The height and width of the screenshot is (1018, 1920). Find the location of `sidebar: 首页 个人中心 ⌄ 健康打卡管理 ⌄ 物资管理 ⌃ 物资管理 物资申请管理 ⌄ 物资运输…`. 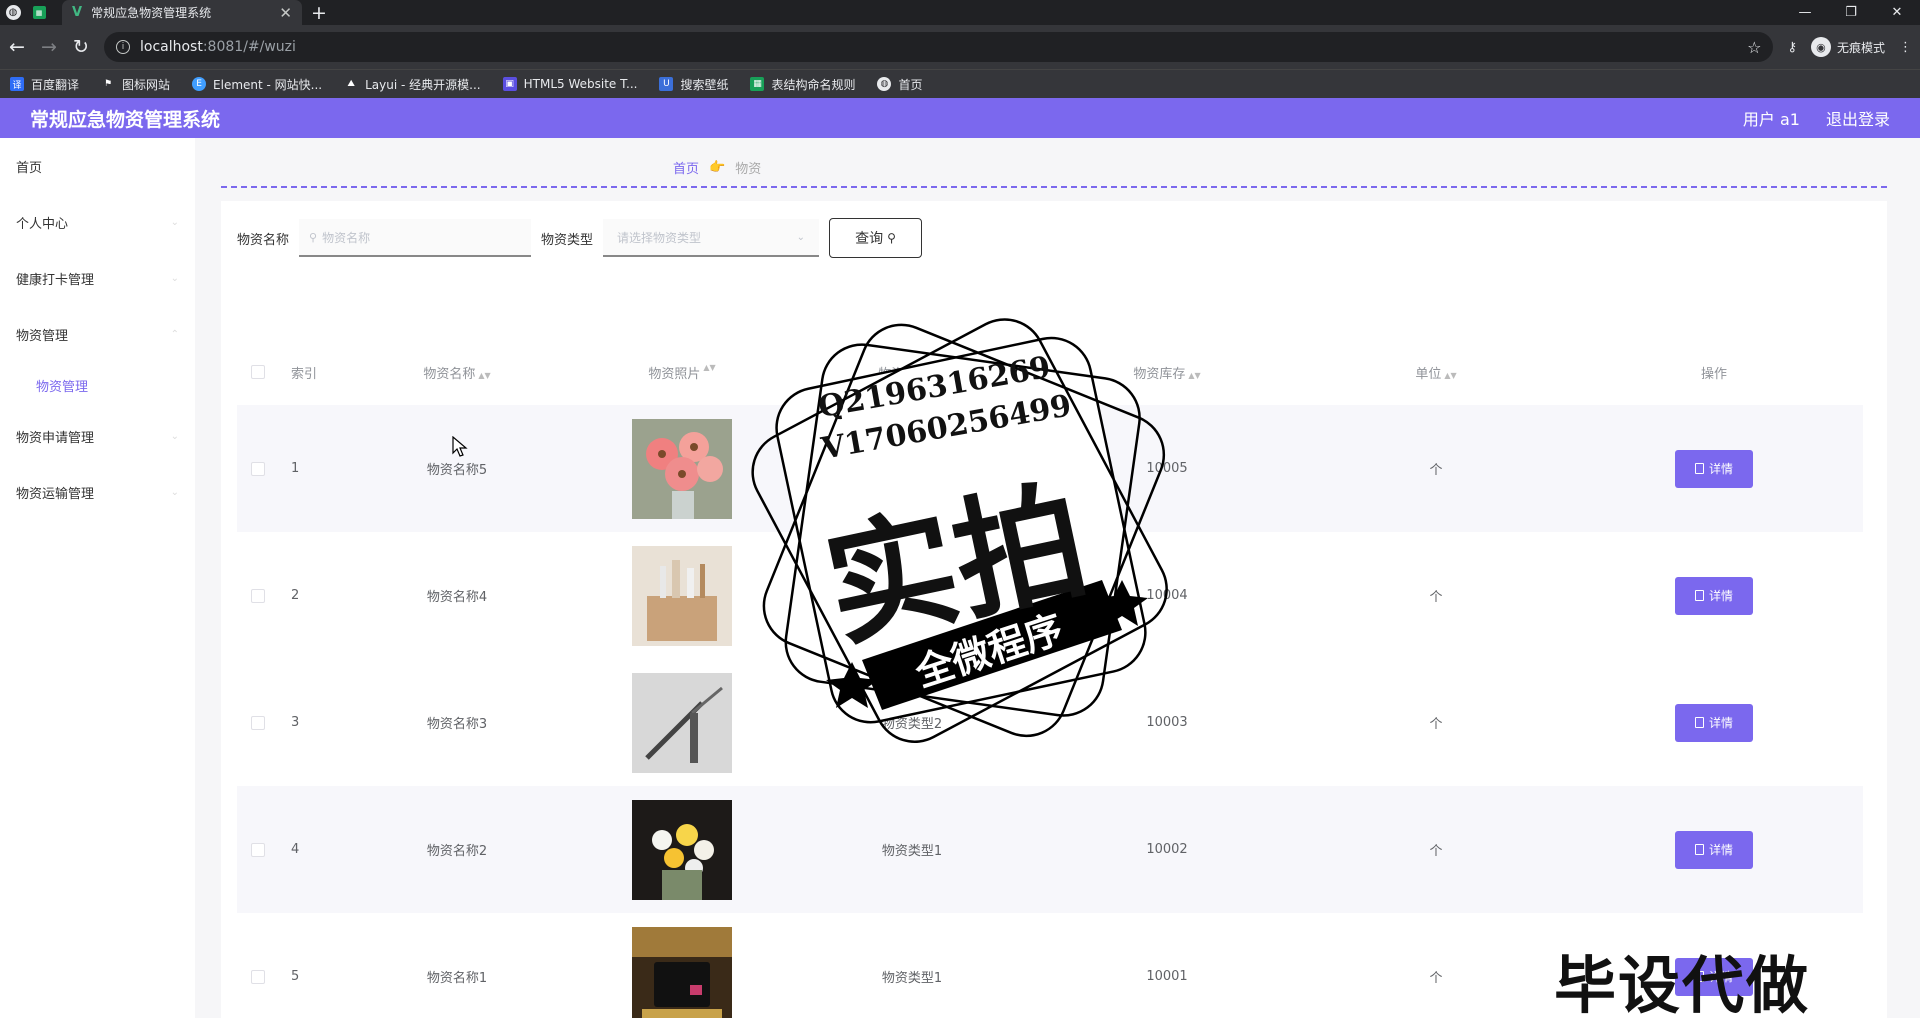

sidebar: 首页 个人中心 ⌄ 健康打卡管理 ⌄ 物资管理 ⌃ 物资管理 物资申请管理 ⌄ 物资运输… is located at coordinates (97, 578).